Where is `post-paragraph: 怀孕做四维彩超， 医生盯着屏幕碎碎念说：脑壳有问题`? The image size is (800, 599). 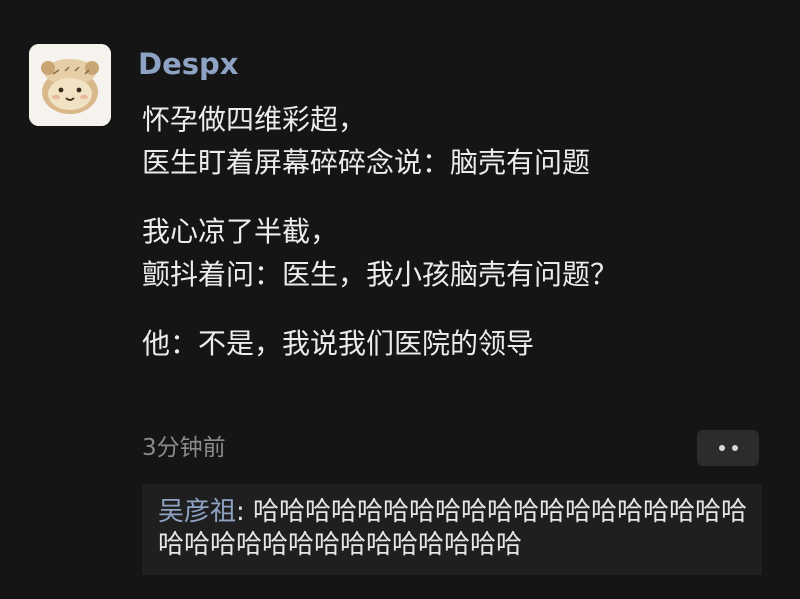 post-paragraph: 怀孕做四维彩超， 医生盯着屏幕碎碎念说：脑壳有问题 is located at coordinates (452, 141).